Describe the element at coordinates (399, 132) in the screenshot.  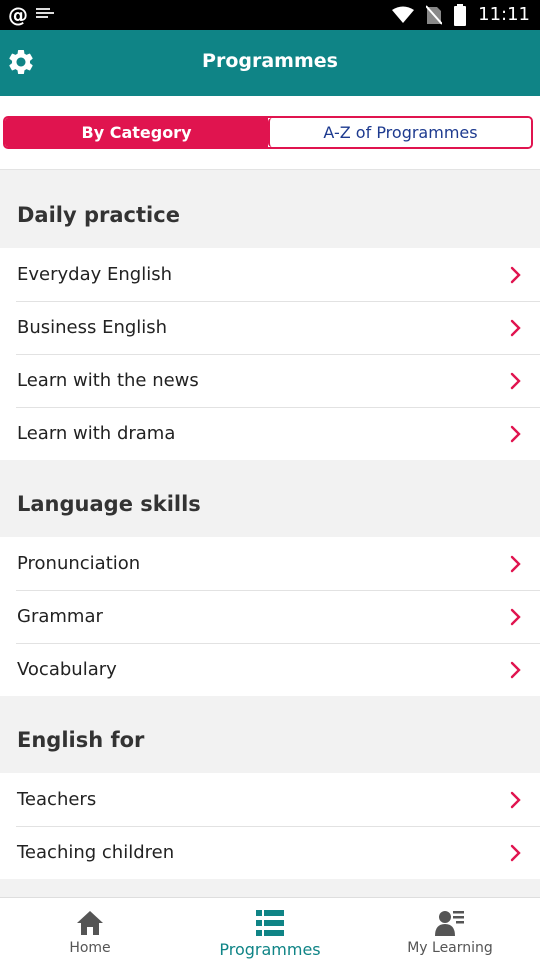
I see `tab-a-z-programmes: A-Z of Programmes` at that location.